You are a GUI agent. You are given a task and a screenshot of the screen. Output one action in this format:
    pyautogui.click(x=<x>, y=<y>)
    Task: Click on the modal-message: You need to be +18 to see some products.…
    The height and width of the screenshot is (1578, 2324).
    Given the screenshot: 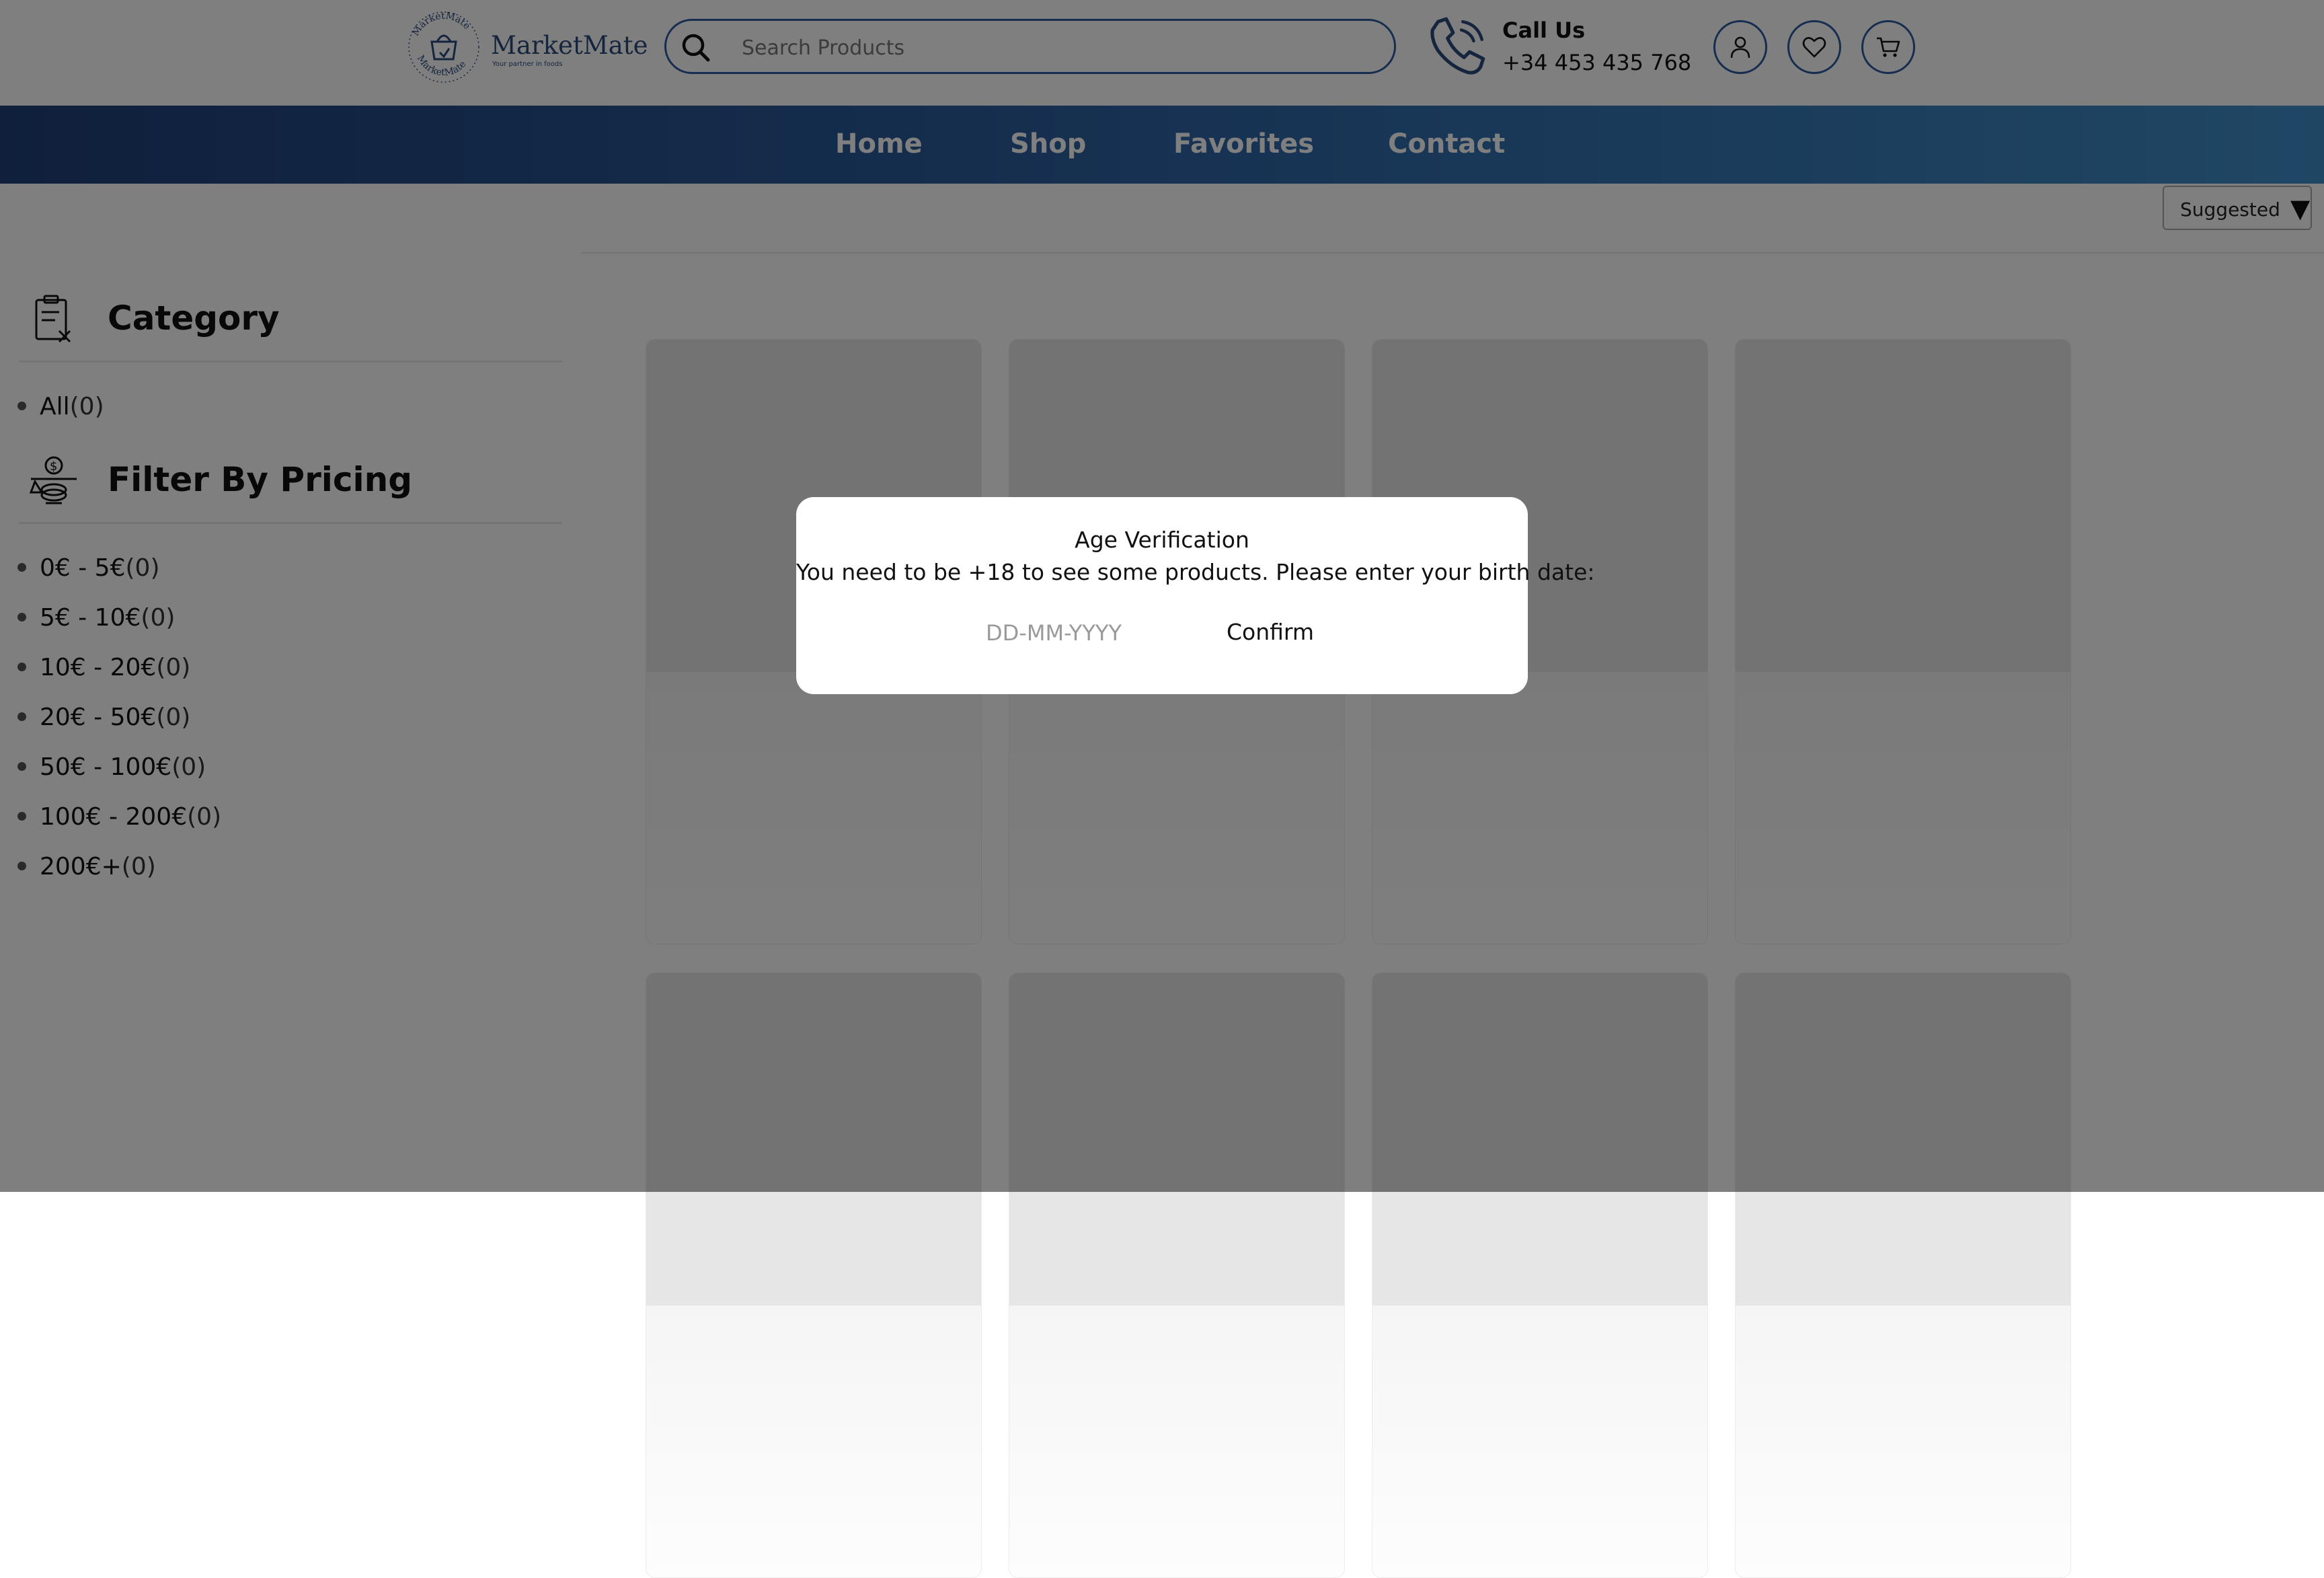 What is the action you would take?
    pyautogui.click(x=1195, y=572)
    